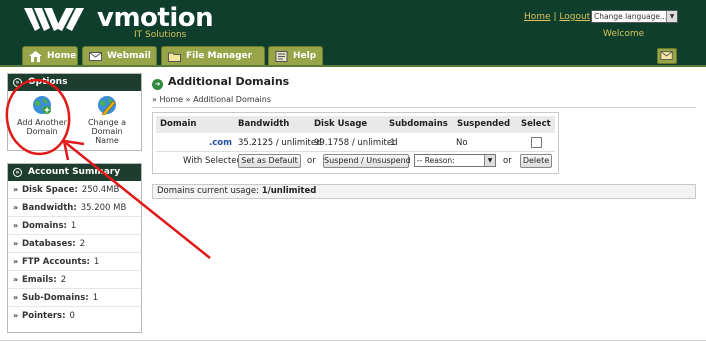 The image size is (706, 348). I want to click on options-header: » Options, so click(74, 82).